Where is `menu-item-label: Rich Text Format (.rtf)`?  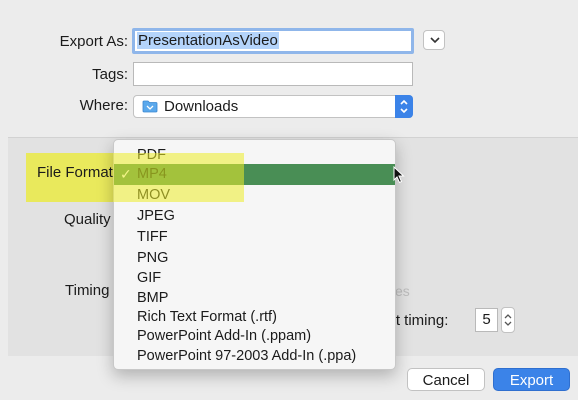
menu-item-label: Rich Text Format (.rtf) is located at coordinates (207, 317).